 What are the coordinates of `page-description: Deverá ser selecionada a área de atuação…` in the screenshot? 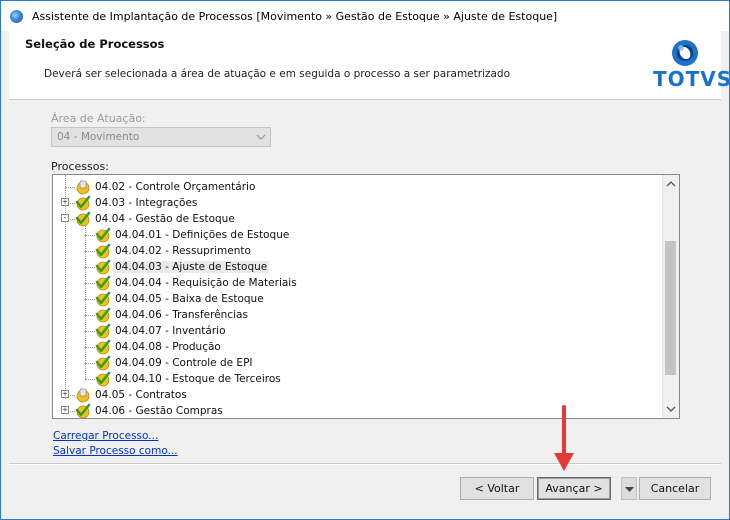 It's located at (277, 74).